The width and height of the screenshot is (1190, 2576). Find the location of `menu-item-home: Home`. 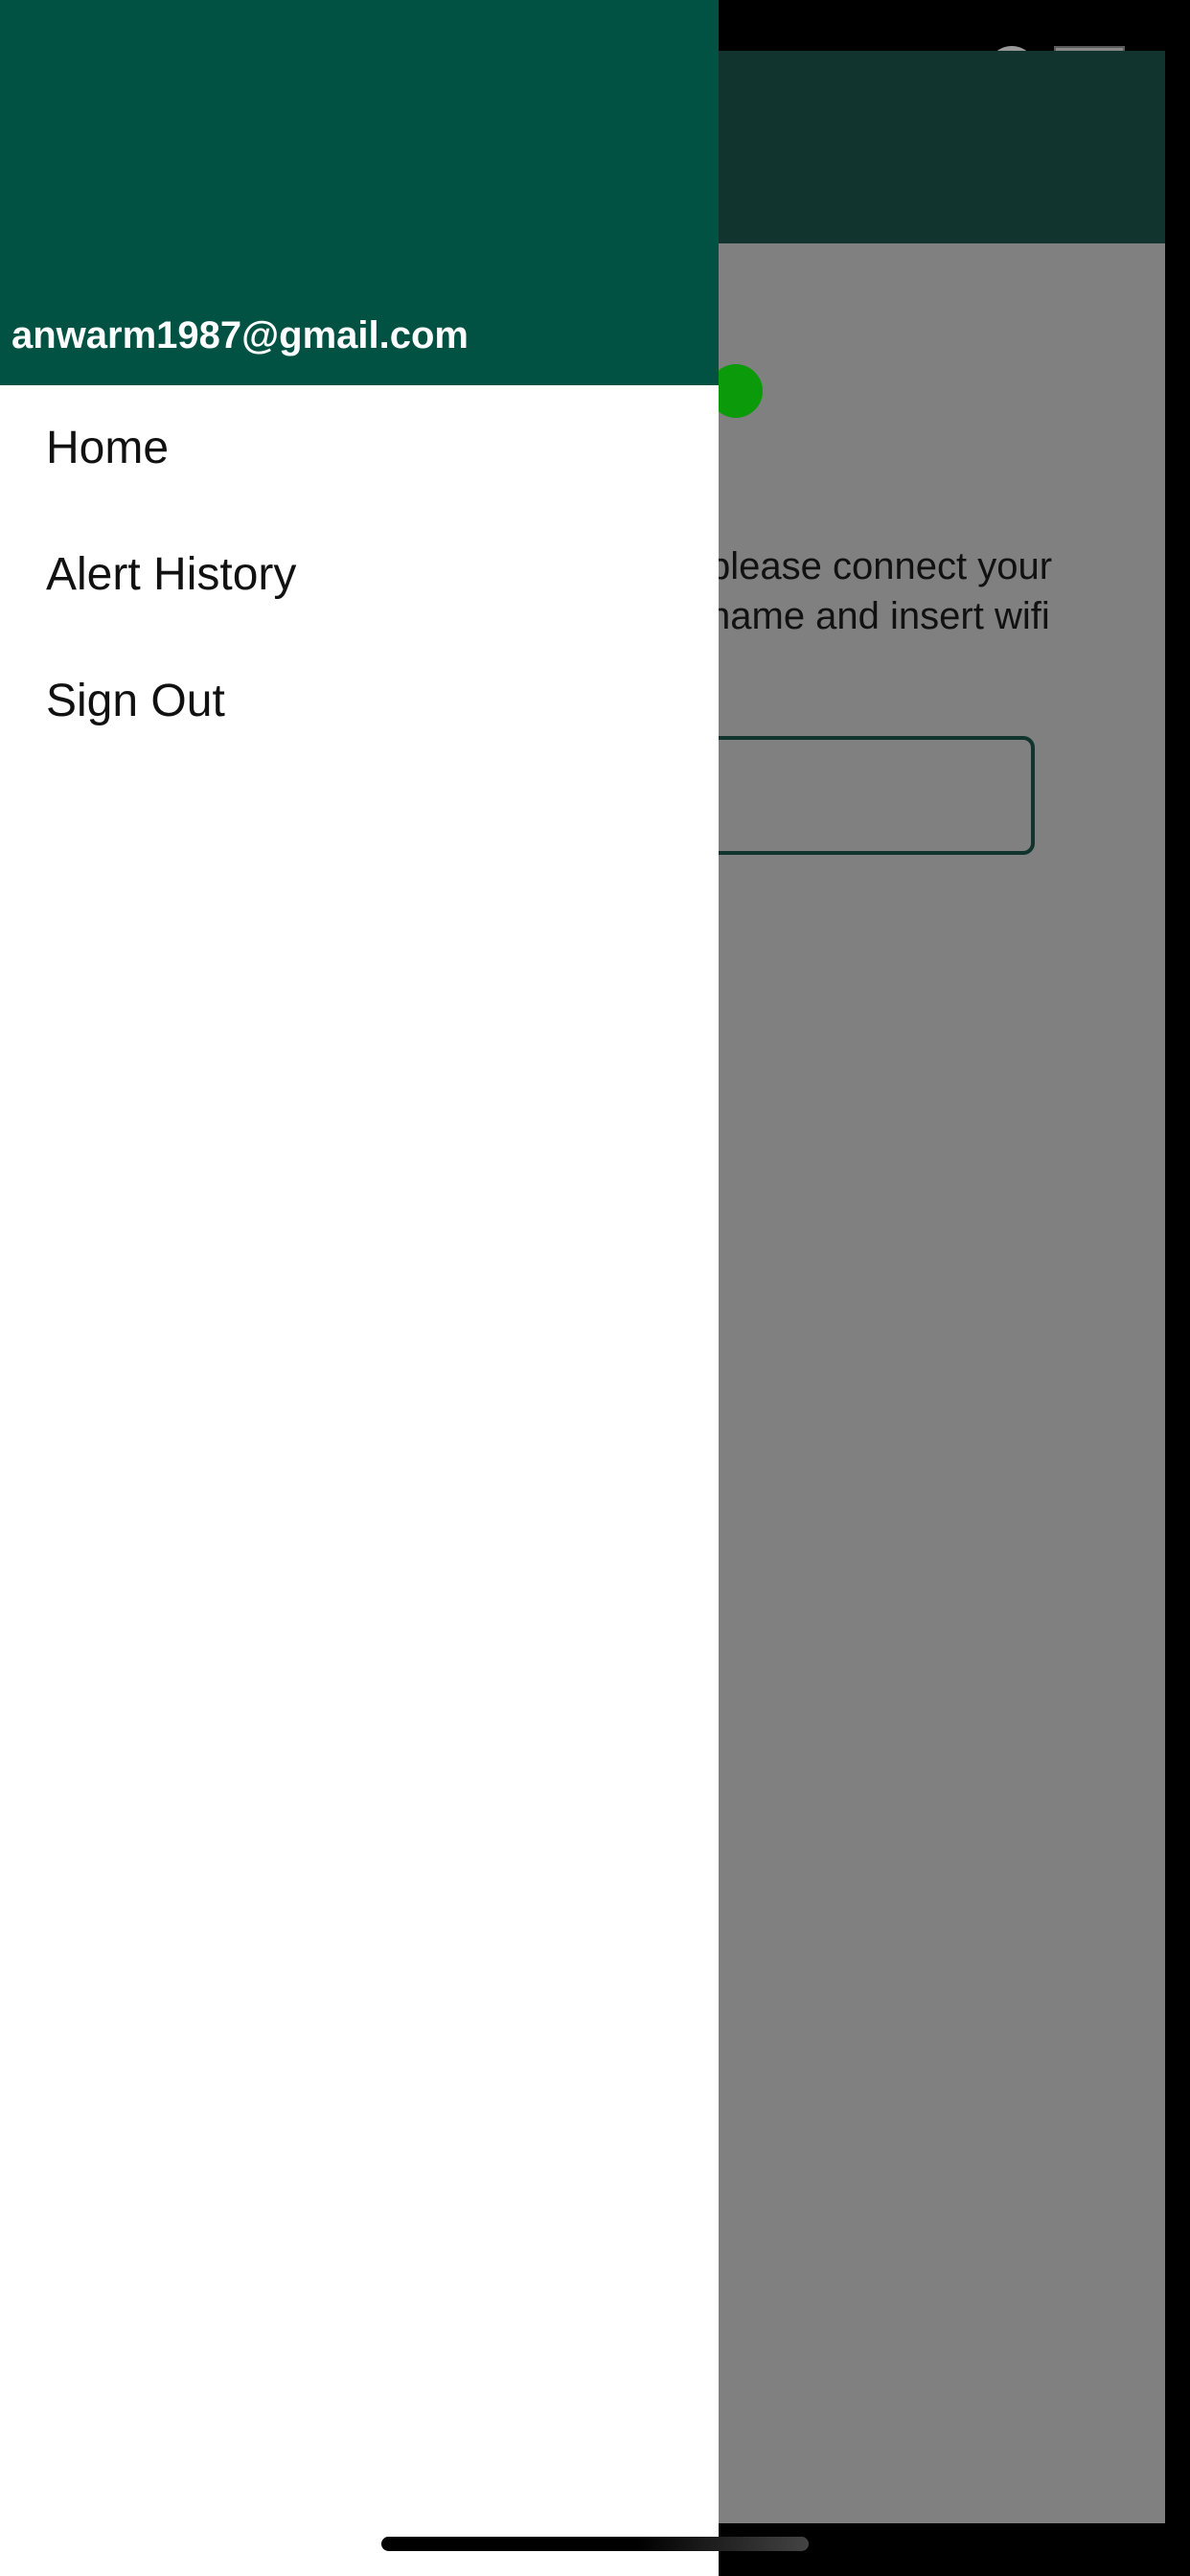

menu-item-home: Home is located at coordinates (359, 448).